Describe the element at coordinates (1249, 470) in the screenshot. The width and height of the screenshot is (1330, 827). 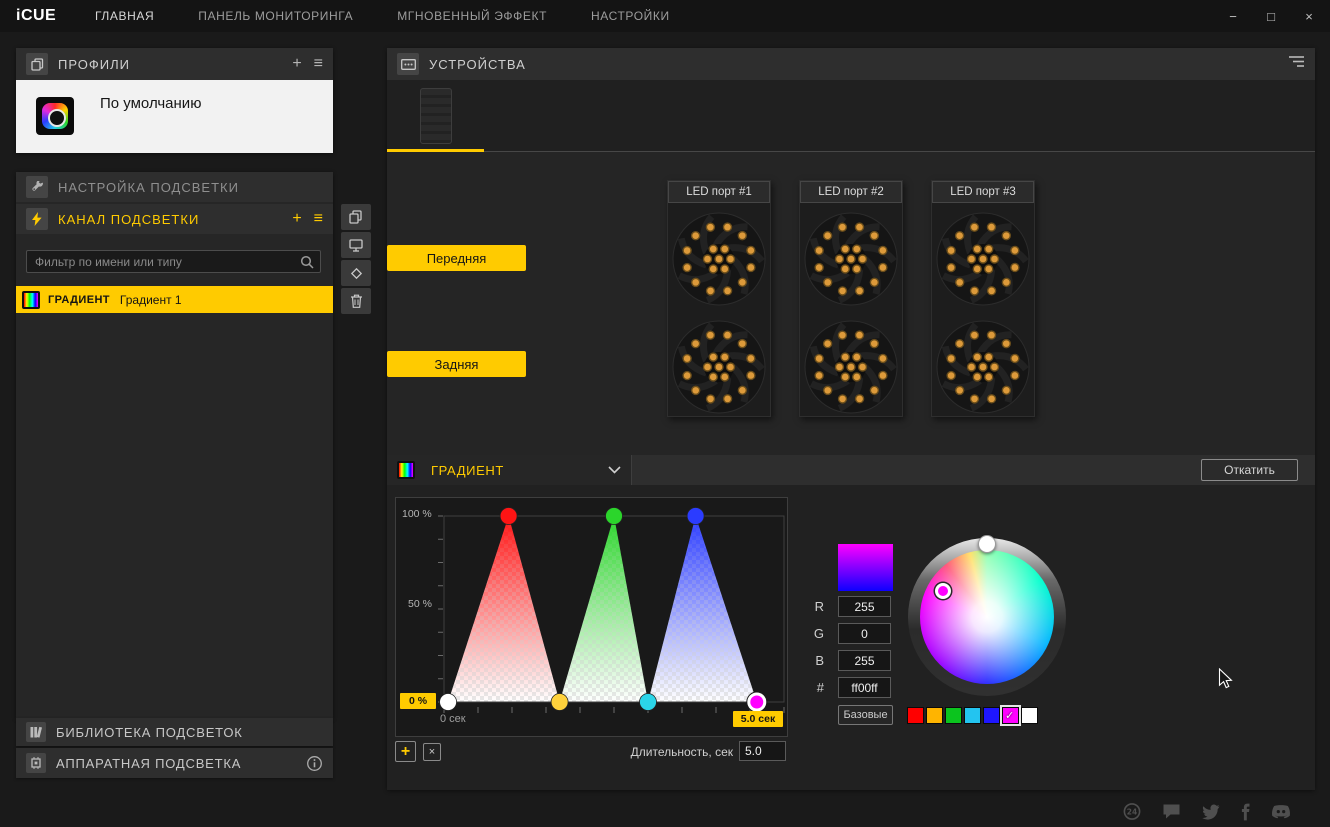
I see `rollback-button: Откатить` at that location.